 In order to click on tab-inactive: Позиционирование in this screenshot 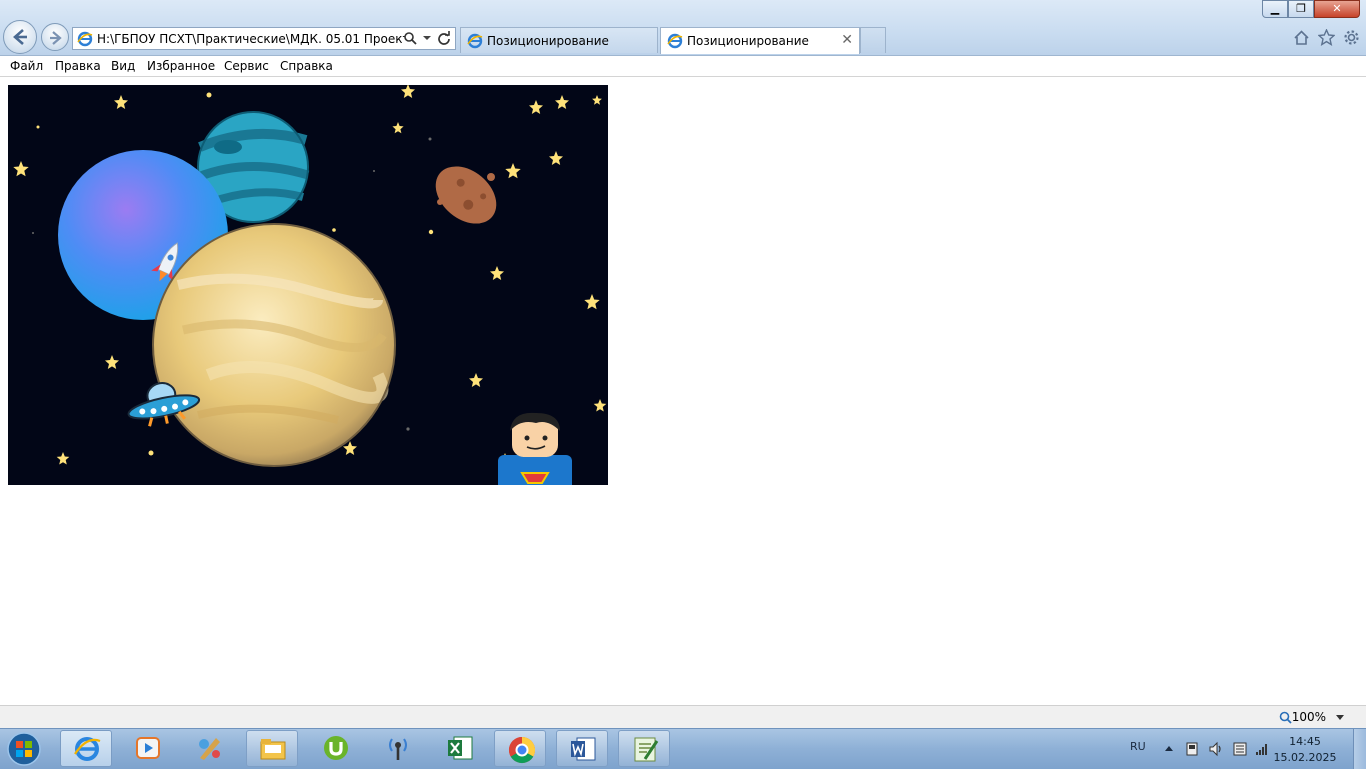, I will do `click(559, 40)`.